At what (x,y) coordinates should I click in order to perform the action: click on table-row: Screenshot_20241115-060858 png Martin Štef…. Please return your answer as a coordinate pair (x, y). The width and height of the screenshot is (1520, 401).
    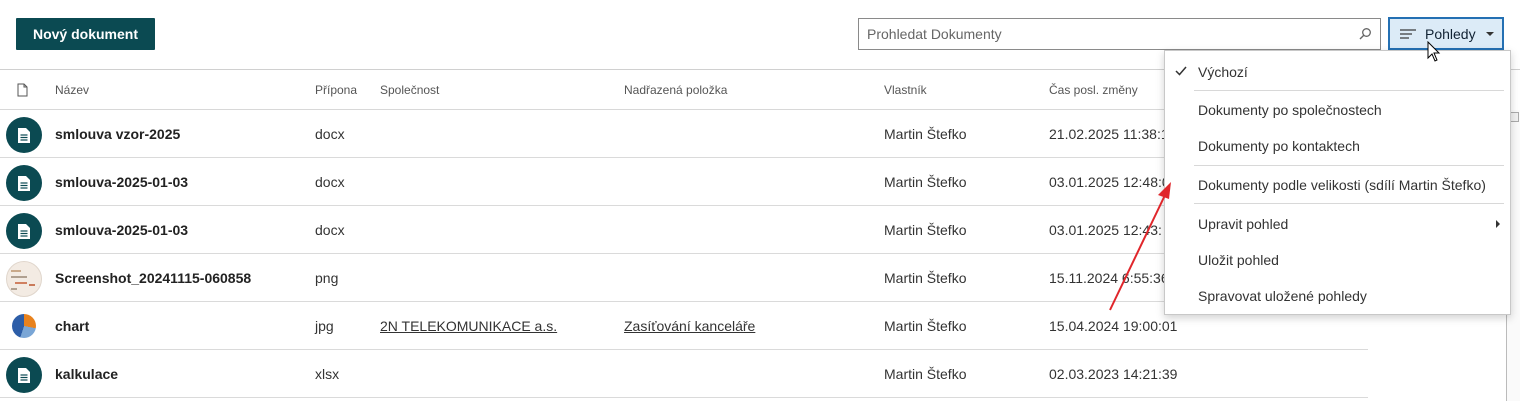
    Looking at the image, I should click on (684, 278).